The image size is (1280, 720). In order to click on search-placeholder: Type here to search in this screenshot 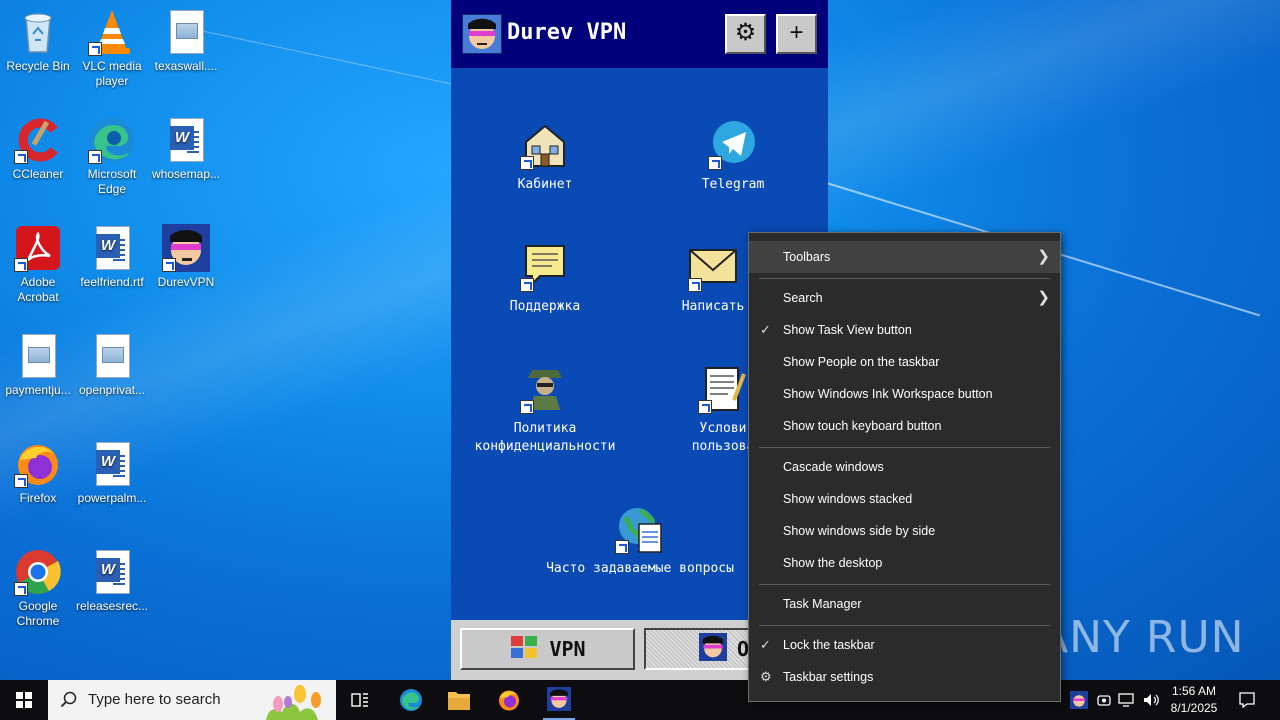, I will do `click(154, 699)`.